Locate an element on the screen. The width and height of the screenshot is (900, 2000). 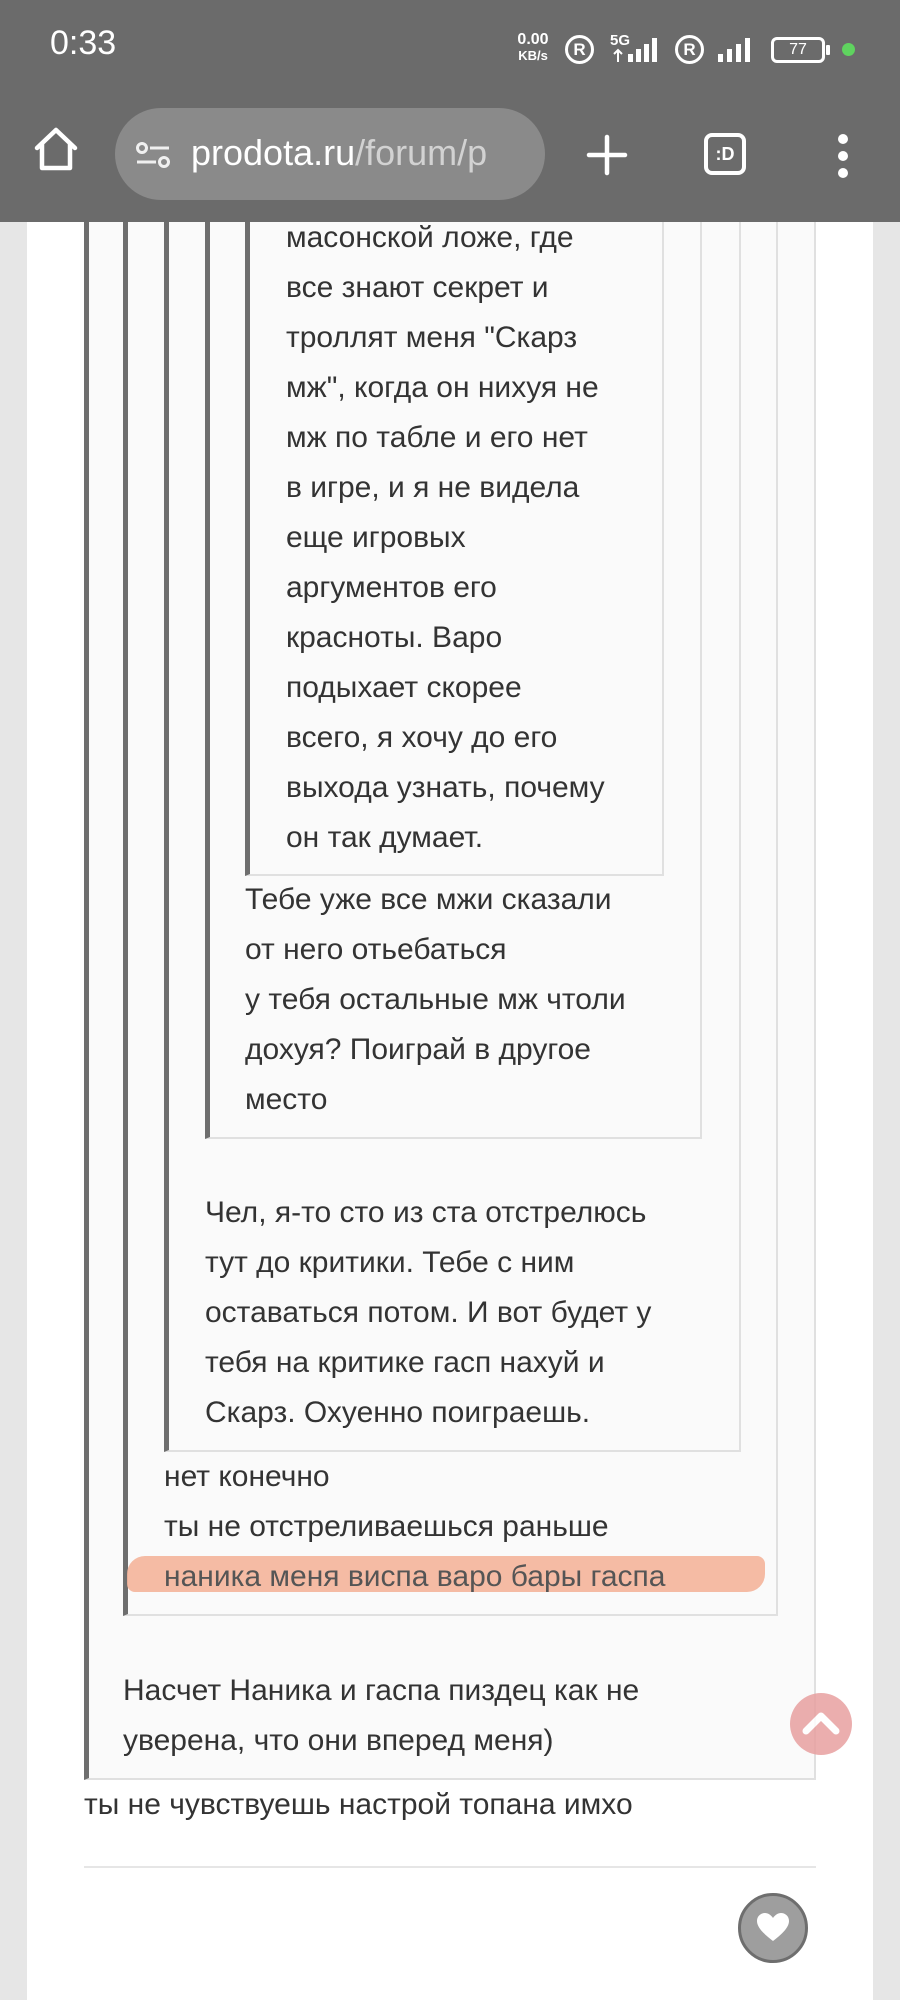
plus-icon is located at coordinates (607, 155).